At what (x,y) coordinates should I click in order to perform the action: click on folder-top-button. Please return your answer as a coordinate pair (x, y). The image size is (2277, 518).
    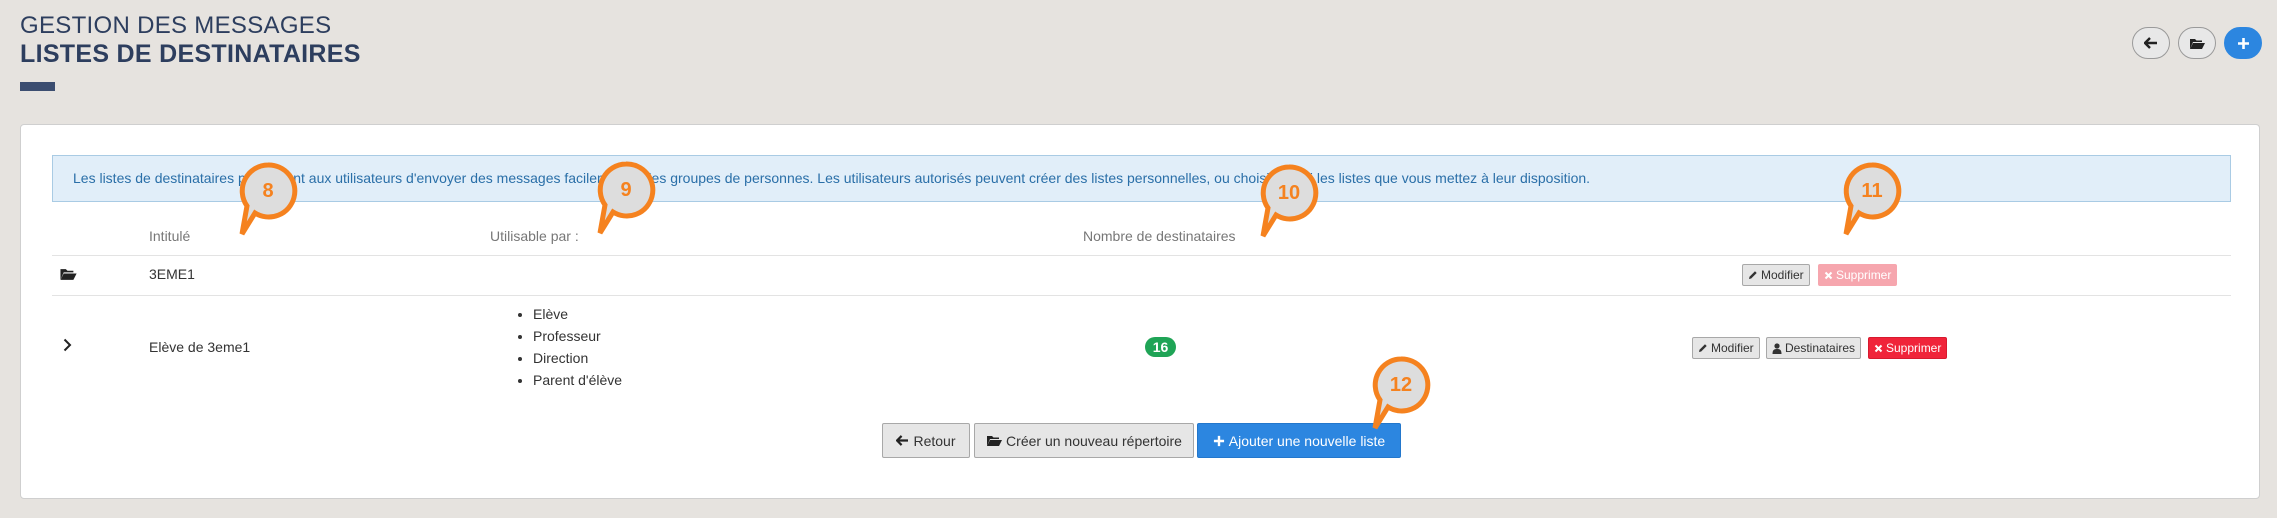
    Looking at the image, I should click on (2197, 43).